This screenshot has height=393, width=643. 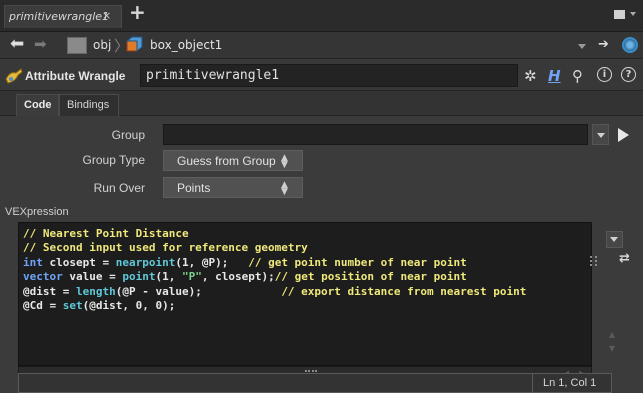 What do you see at coordinates (612, 348) in the screenshot?
I see `scroll-down-icon: ▼` at bounding box center [612, 348].